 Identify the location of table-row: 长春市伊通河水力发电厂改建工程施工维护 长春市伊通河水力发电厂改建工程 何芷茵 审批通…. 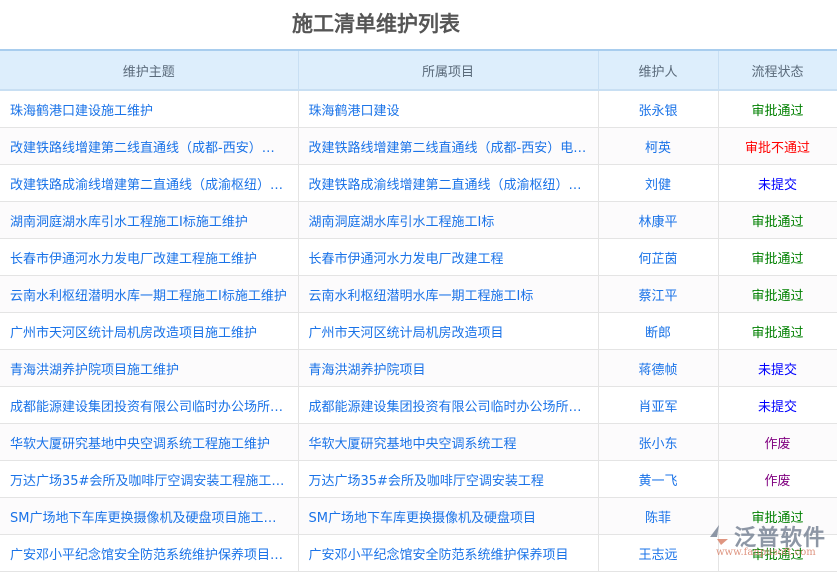
(418, 257).